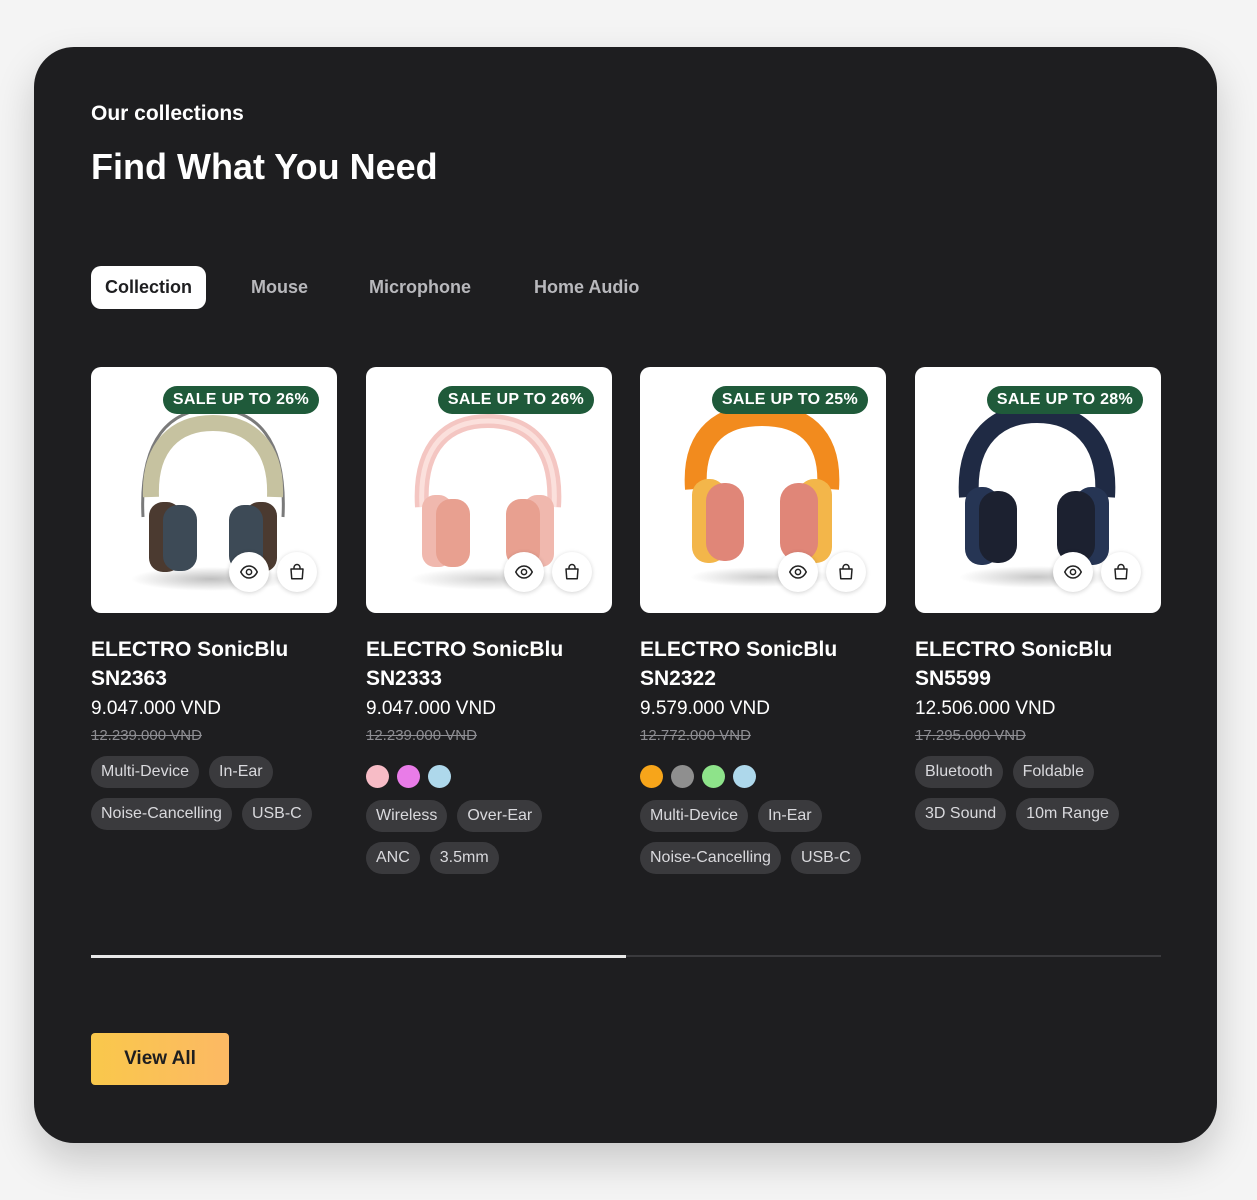 This screenshot has width=1257, height=1200. I want to click on product-image: SALE UP TO 25%, so click(763, 490).